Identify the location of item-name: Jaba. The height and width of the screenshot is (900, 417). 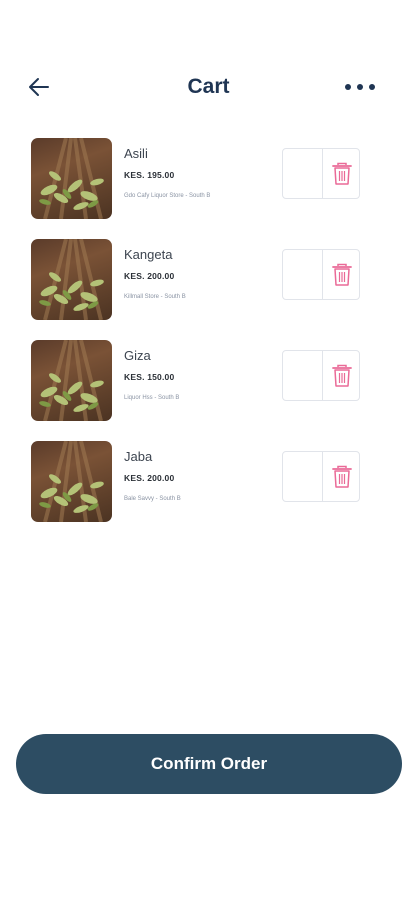
(138, 456).